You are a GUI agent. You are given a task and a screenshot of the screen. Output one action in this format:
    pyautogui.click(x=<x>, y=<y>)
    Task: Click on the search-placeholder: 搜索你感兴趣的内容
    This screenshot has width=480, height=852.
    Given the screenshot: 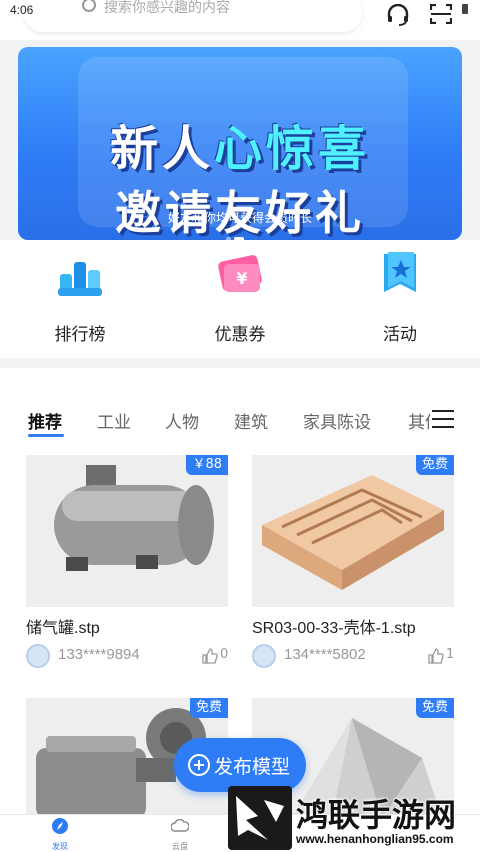 What is the action you would take?
    pyautogui.click(x=167, y=8)
    